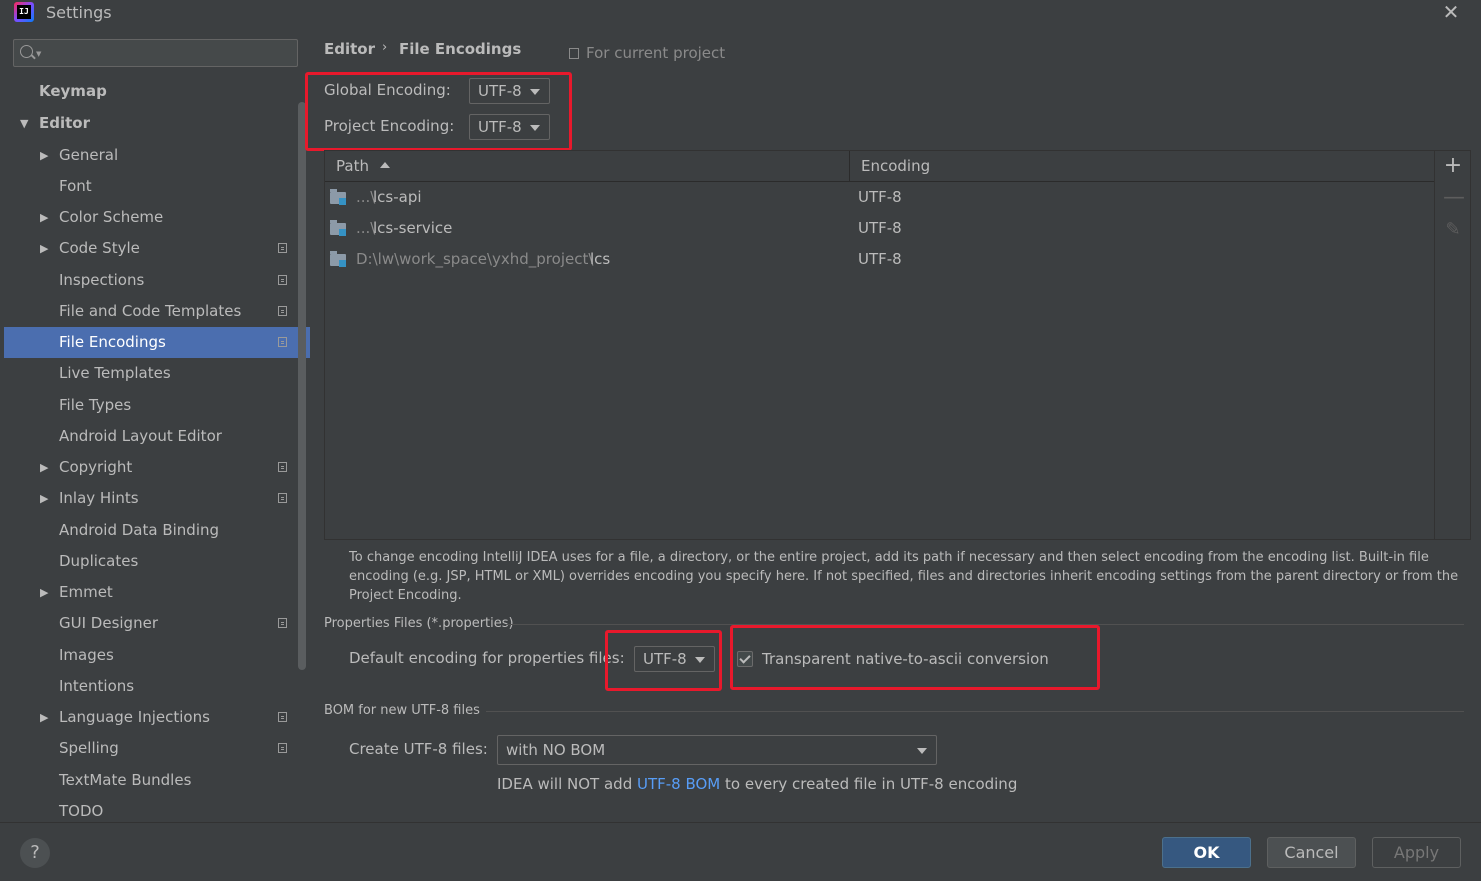 The width and height of the screenshot is (1481, 881). Describe the element at coordinates (1206, 852) in the screenshot. I see `ok-button: OK` at that location.